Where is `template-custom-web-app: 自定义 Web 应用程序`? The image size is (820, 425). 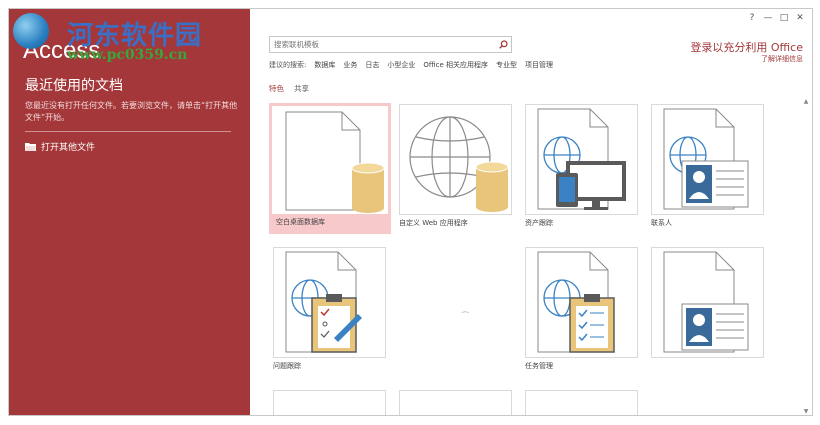 template-custom-web-app: 自定义 Web 应用程序 is located at coordinates (455, 166).